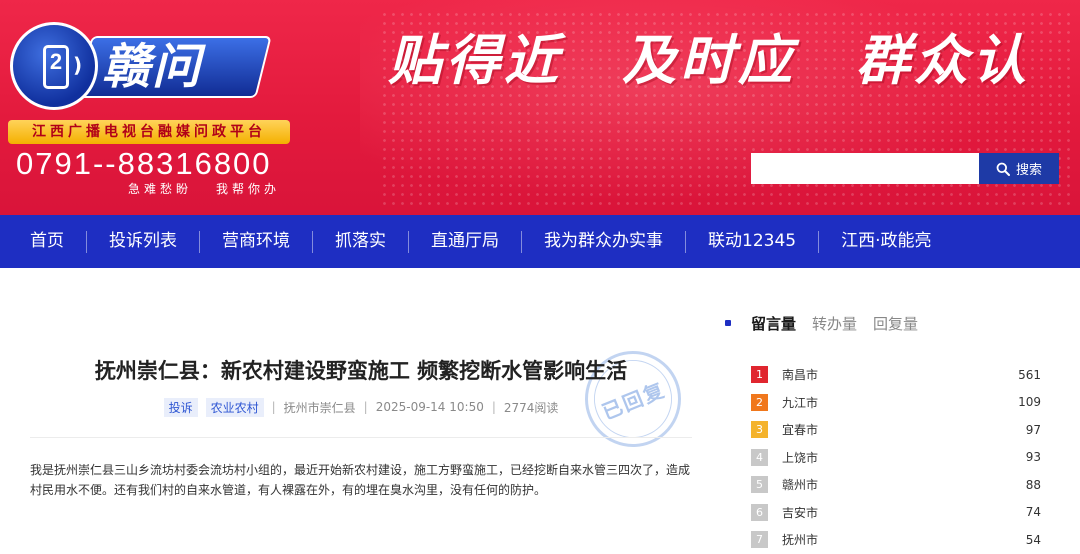  What do you see at coordinates (319, 407) in the screenshot?
I see `article-location: 抚州市崇仁县` at bounding box center [319, 407].